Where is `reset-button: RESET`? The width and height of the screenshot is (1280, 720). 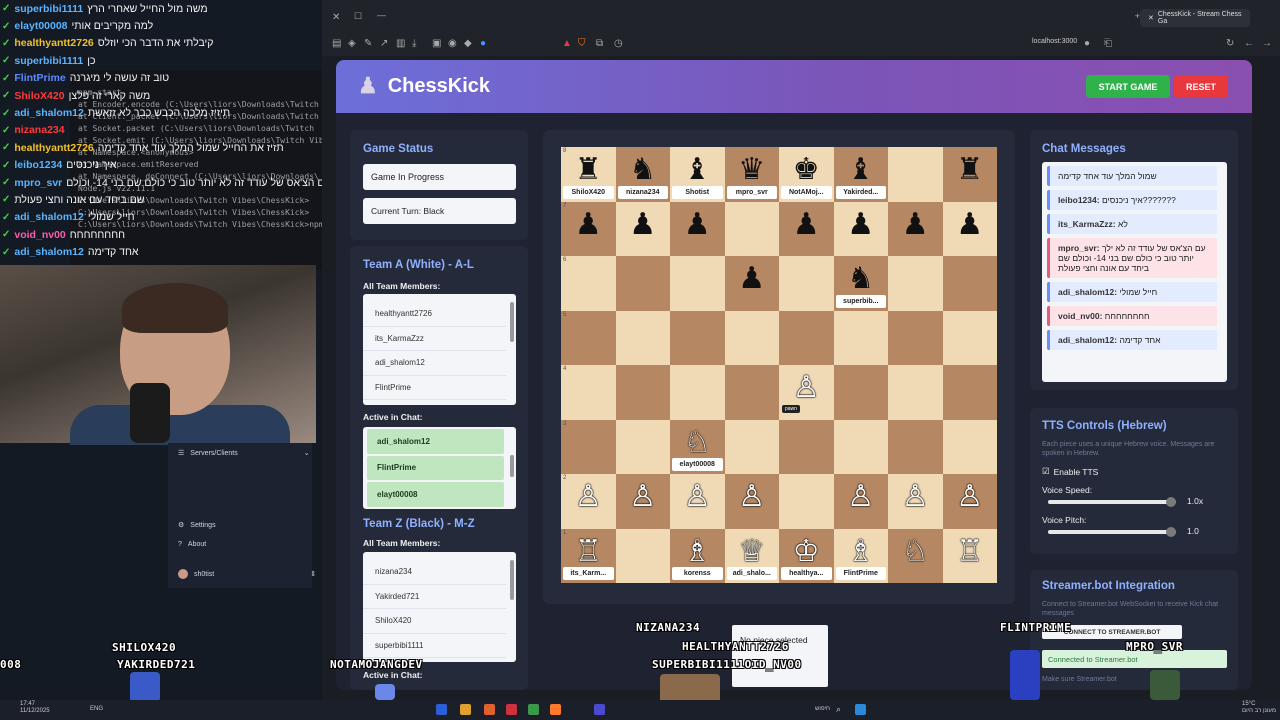
reset-button: RESET is located at coordinates (1201, 86).